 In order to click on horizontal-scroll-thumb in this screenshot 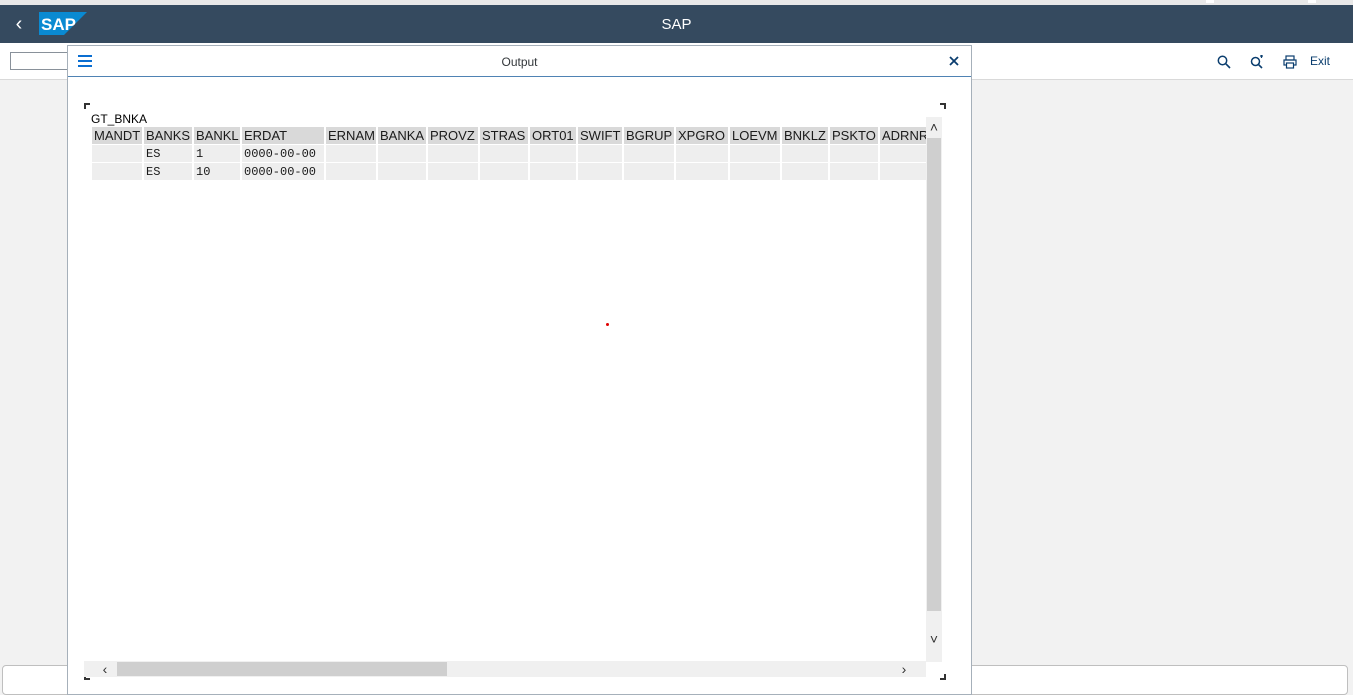, I will do `click(282, 669)`.